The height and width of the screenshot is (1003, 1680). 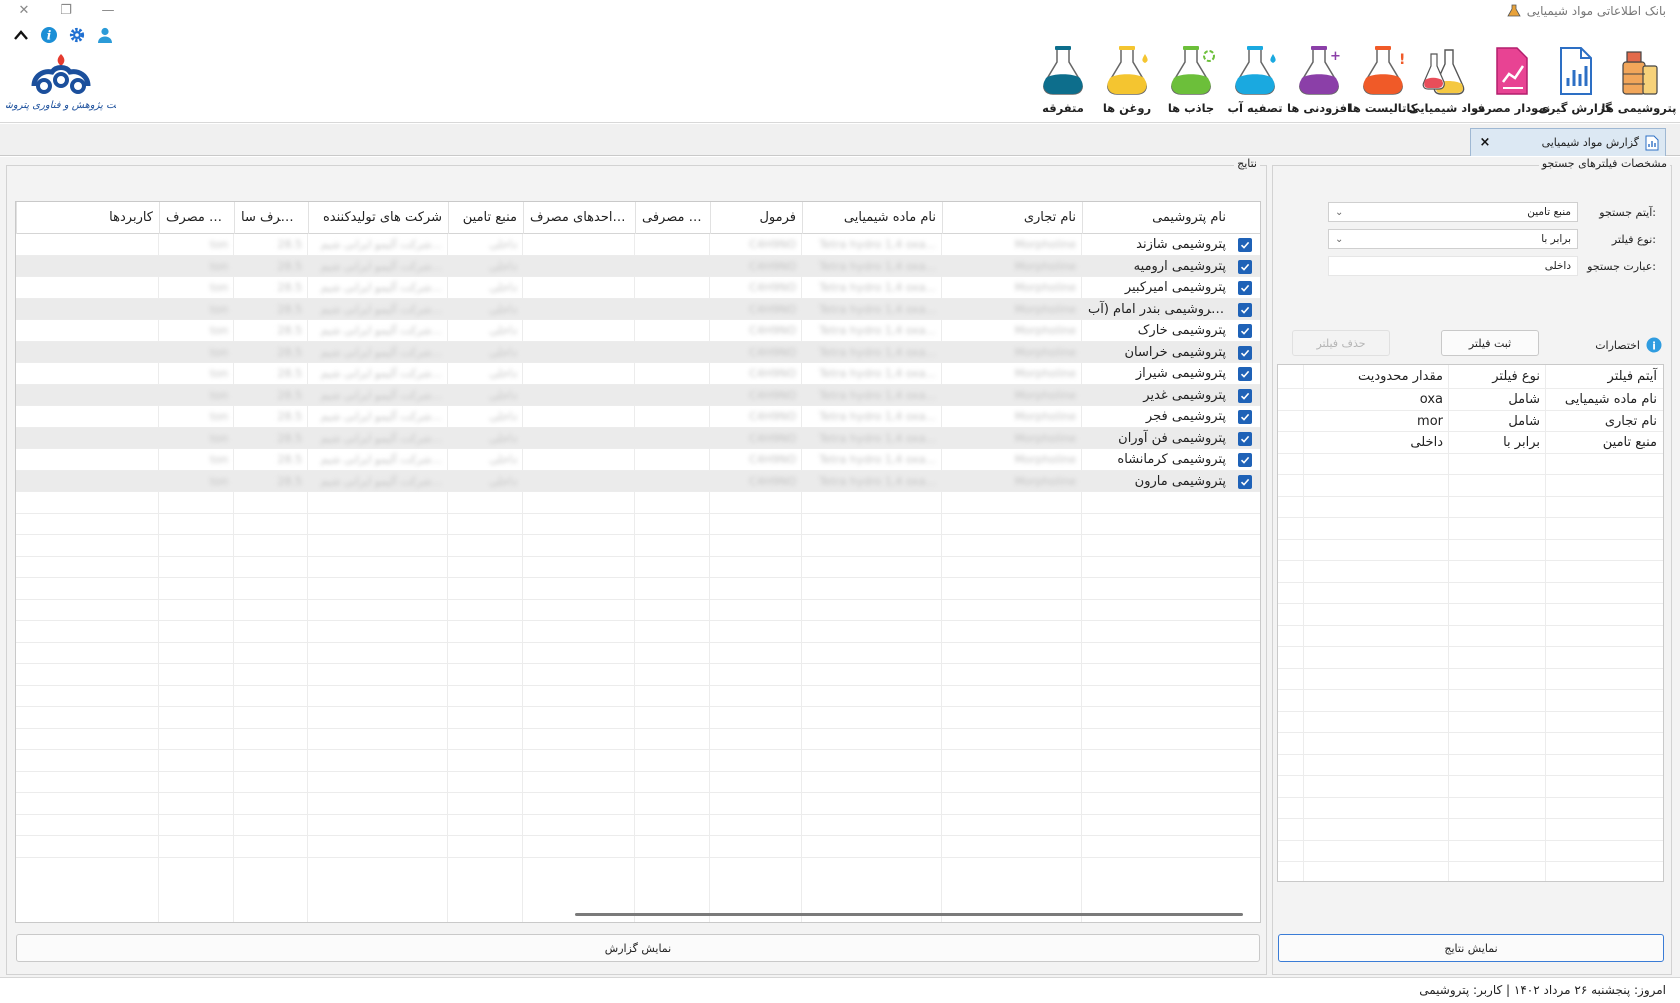 I want to click on ribbon-button-adsorbent-flask: جاذب ها, so click(x=1191, y=79).